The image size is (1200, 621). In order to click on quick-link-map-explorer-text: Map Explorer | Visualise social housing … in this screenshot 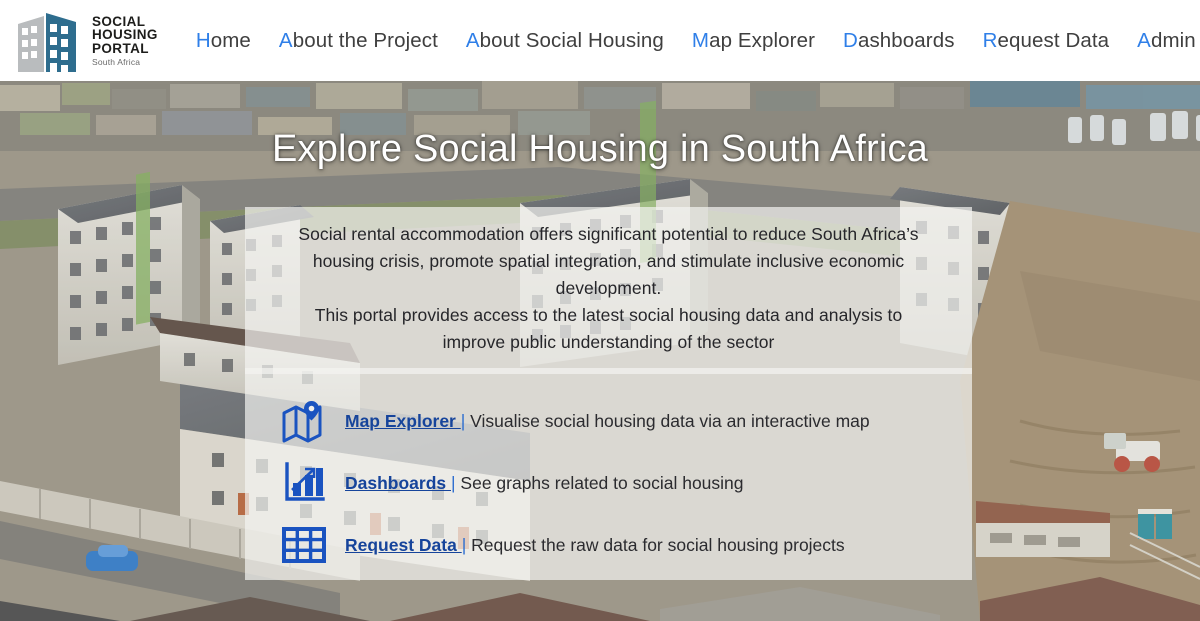, I will do `click(607, 421)`.